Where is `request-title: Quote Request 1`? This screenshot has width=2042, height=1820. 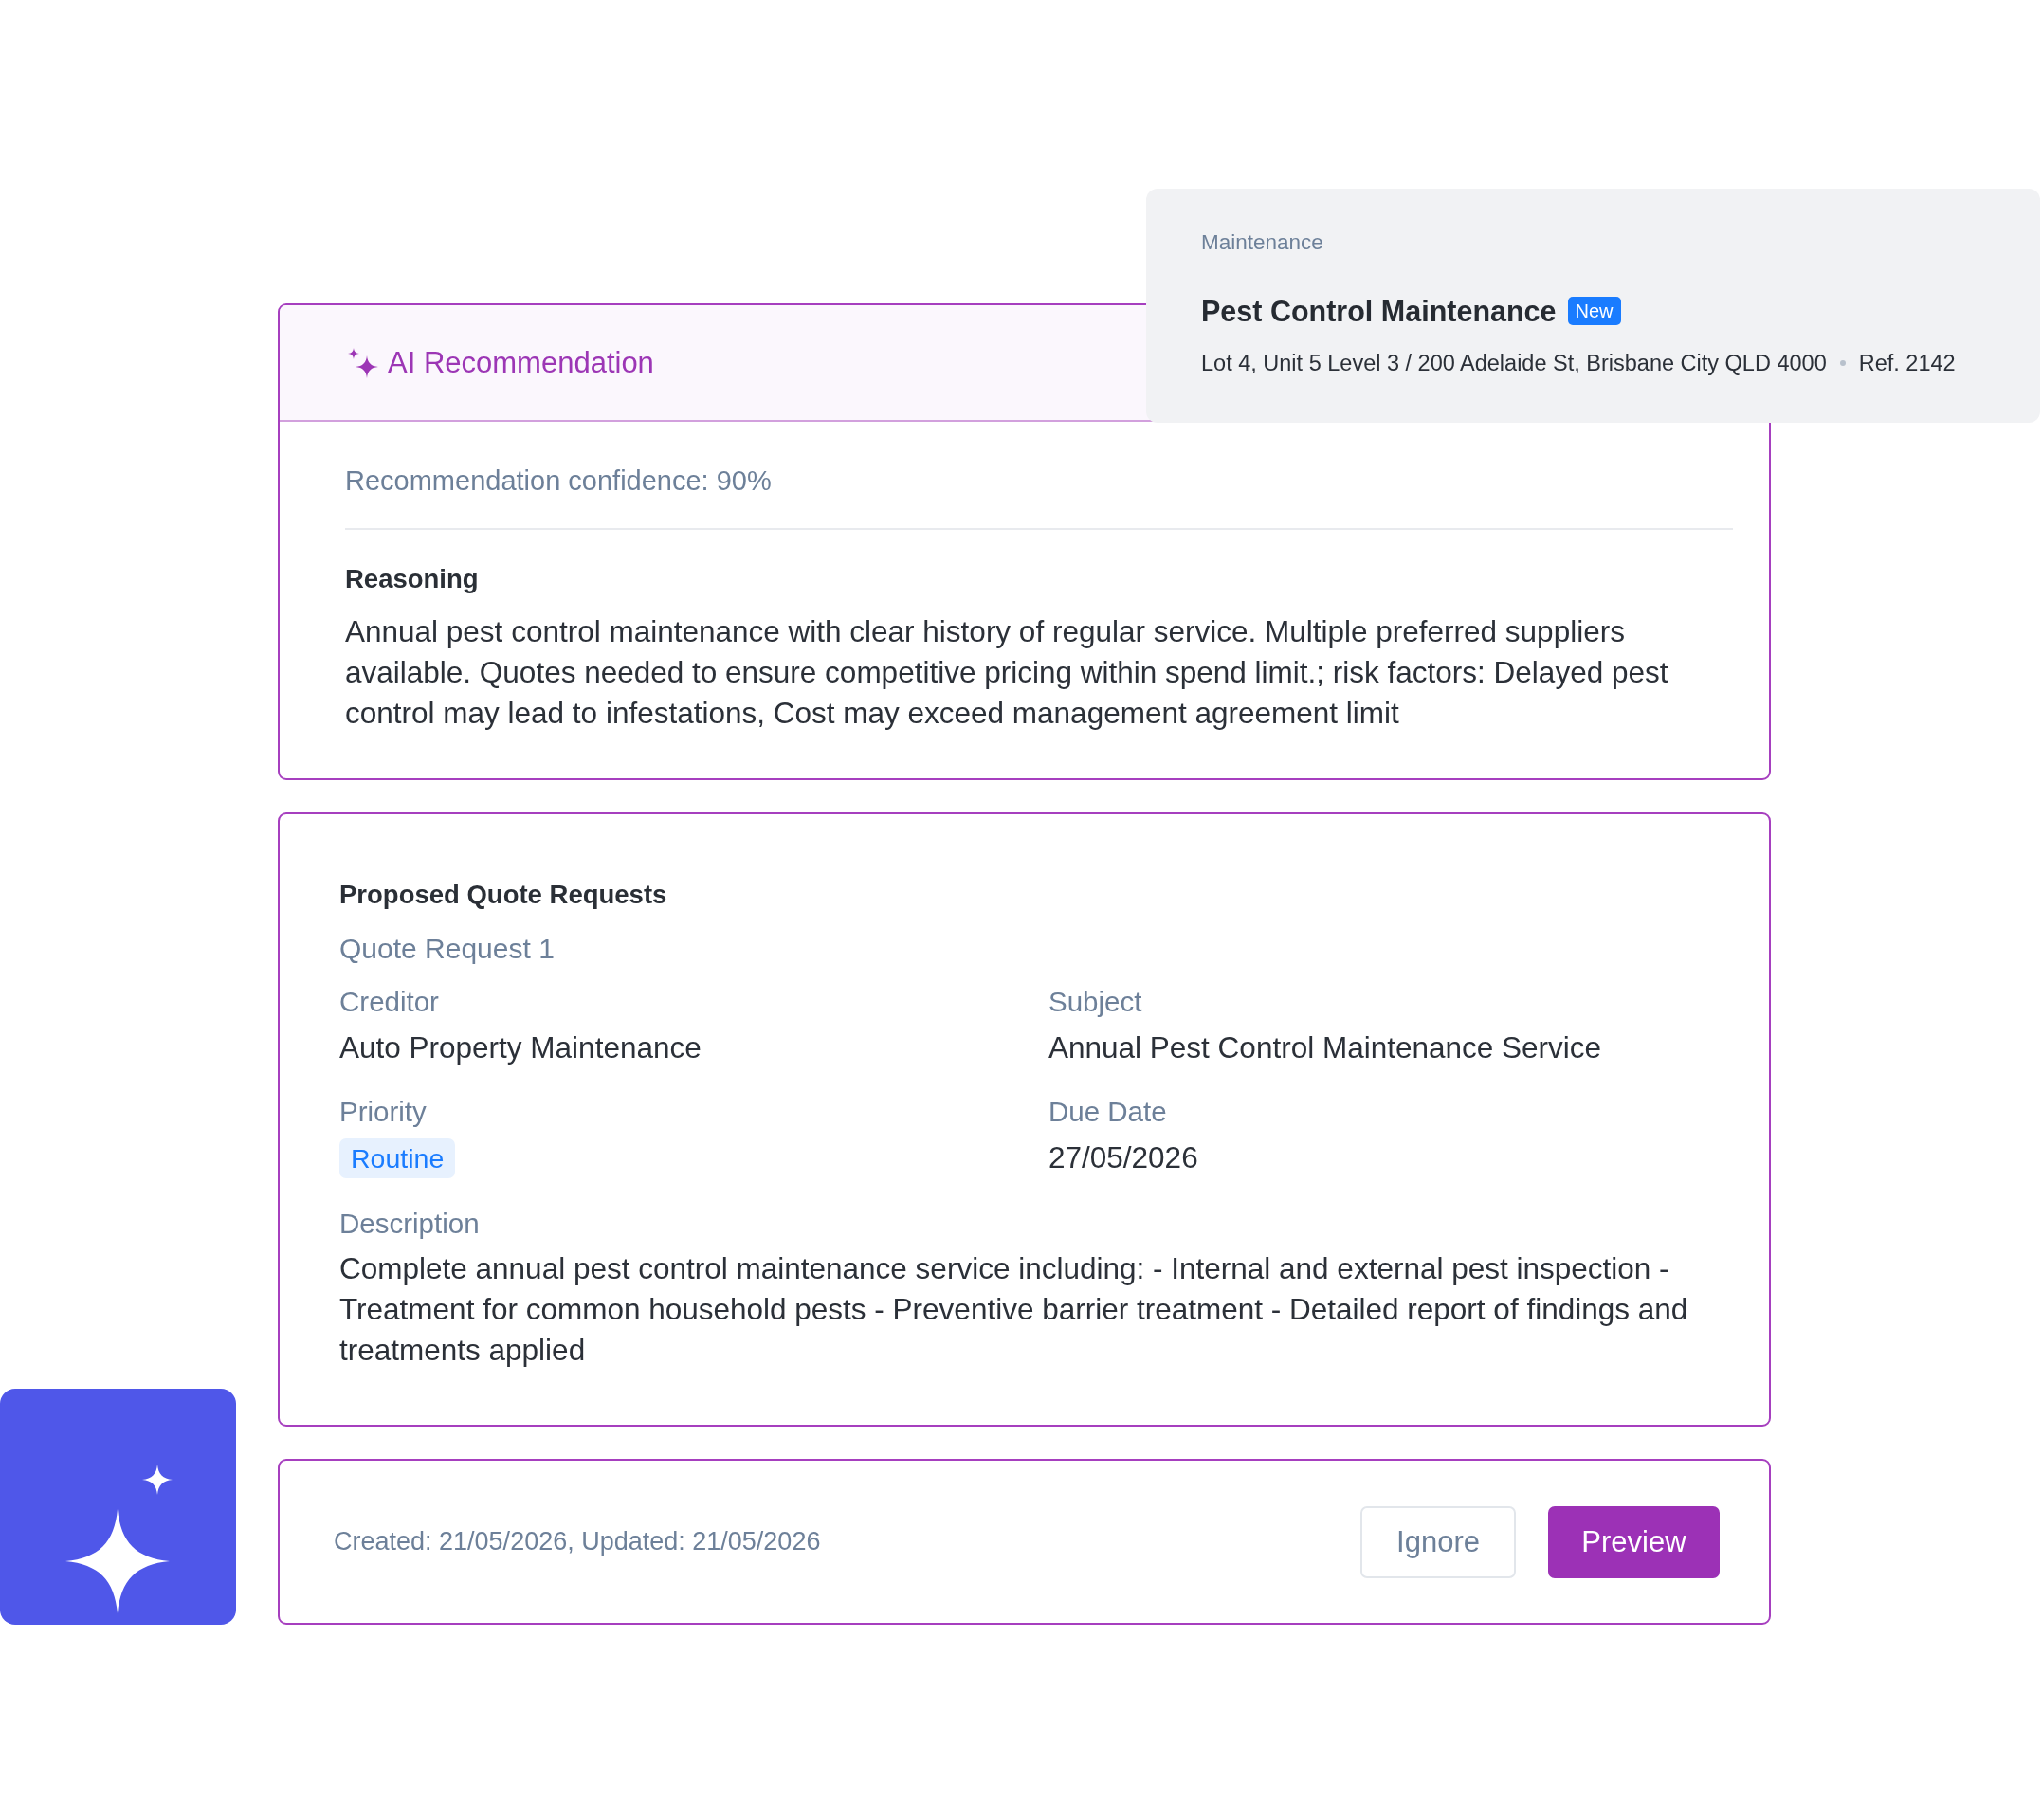 request-title: Quote Request 1 is located at coordinates (447, 949).